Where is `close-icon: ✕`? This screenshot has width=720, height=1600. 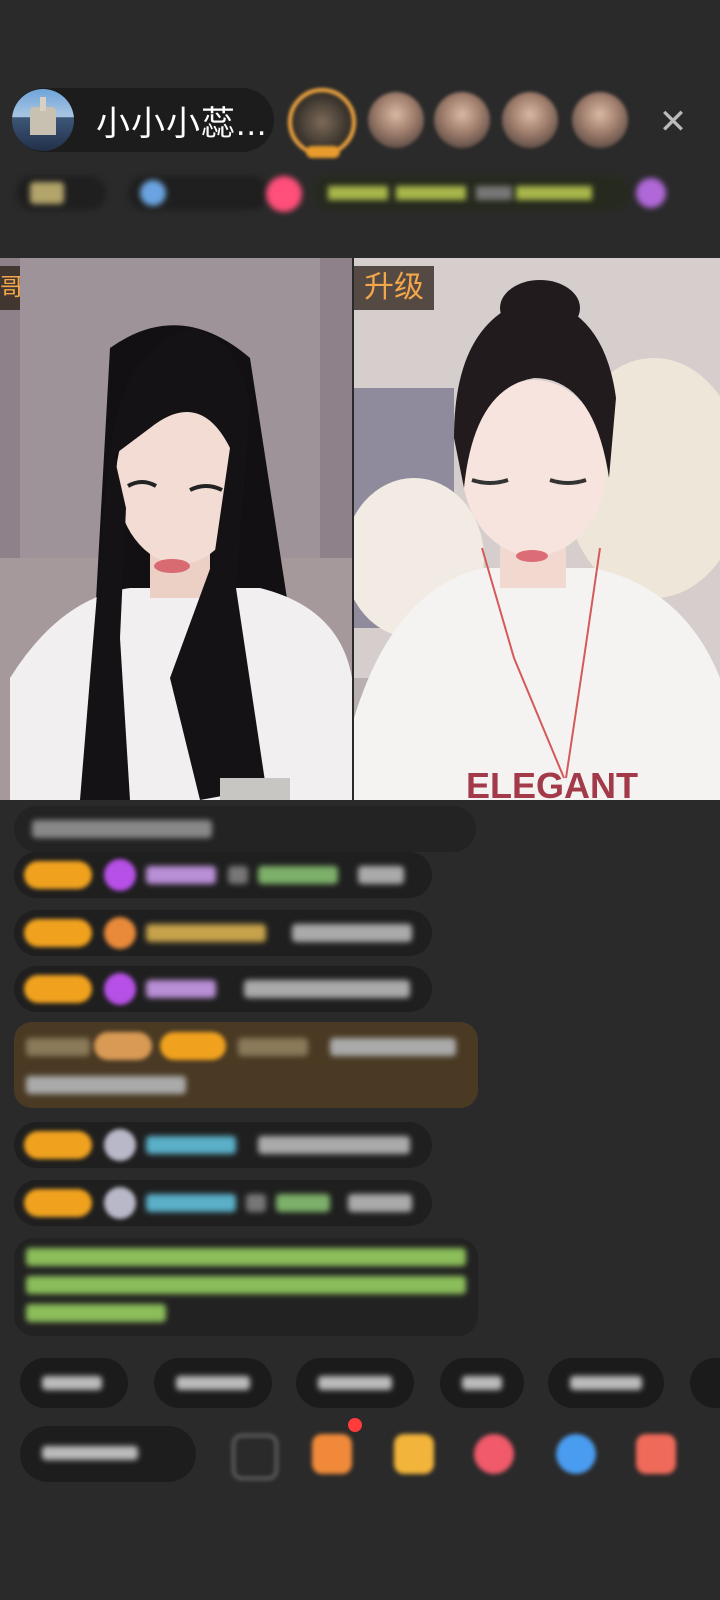
close-icon: ✕ is located at coordinates (673, 123).